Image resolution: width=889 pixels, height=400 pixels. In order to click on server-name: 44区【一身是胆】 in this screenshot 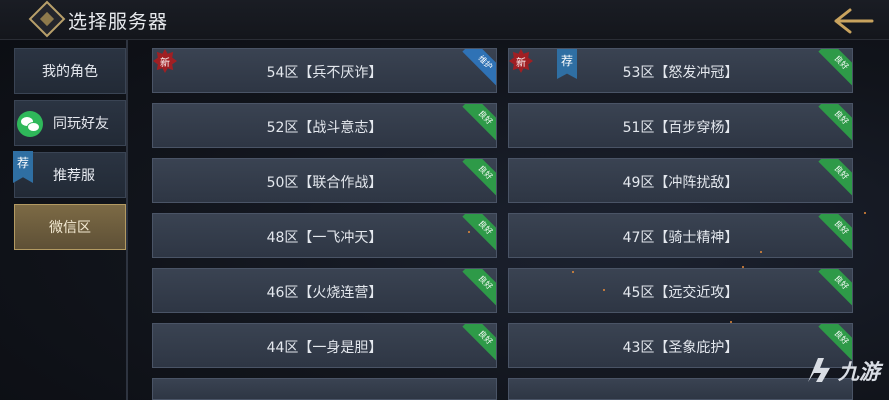, I will do `click(324, 348)`.